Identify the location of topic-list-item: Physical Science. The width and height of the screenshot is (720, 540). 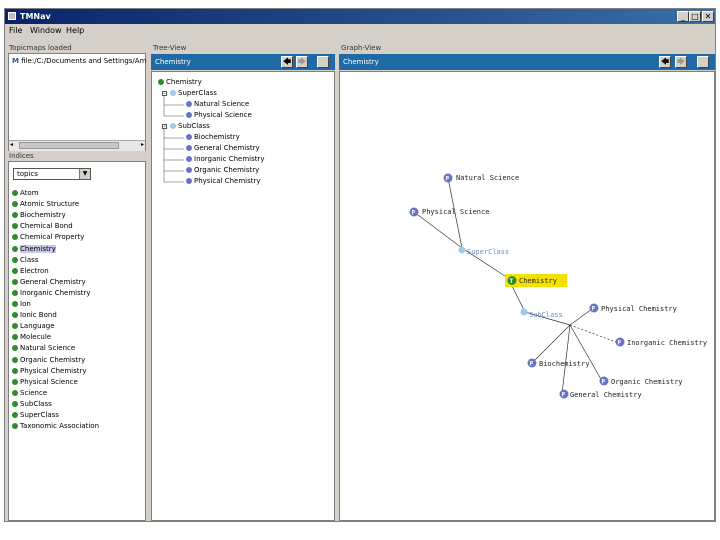
(45, 382).